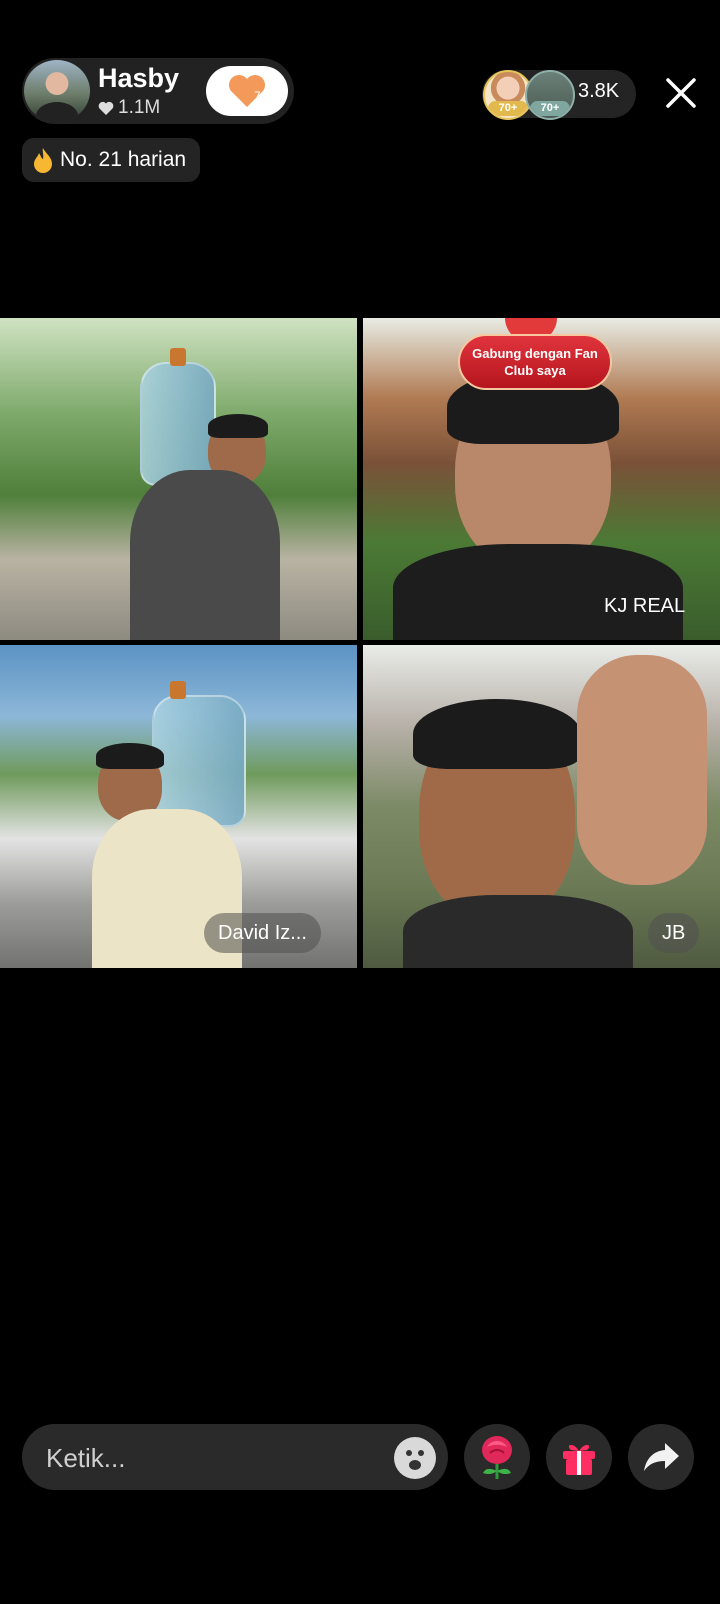 This screenshot has width=720, height=1604. What do you see at coordinates (579, 1459) in the screenshot?
I see `gift-icon` at bounding box center [579, 1459].